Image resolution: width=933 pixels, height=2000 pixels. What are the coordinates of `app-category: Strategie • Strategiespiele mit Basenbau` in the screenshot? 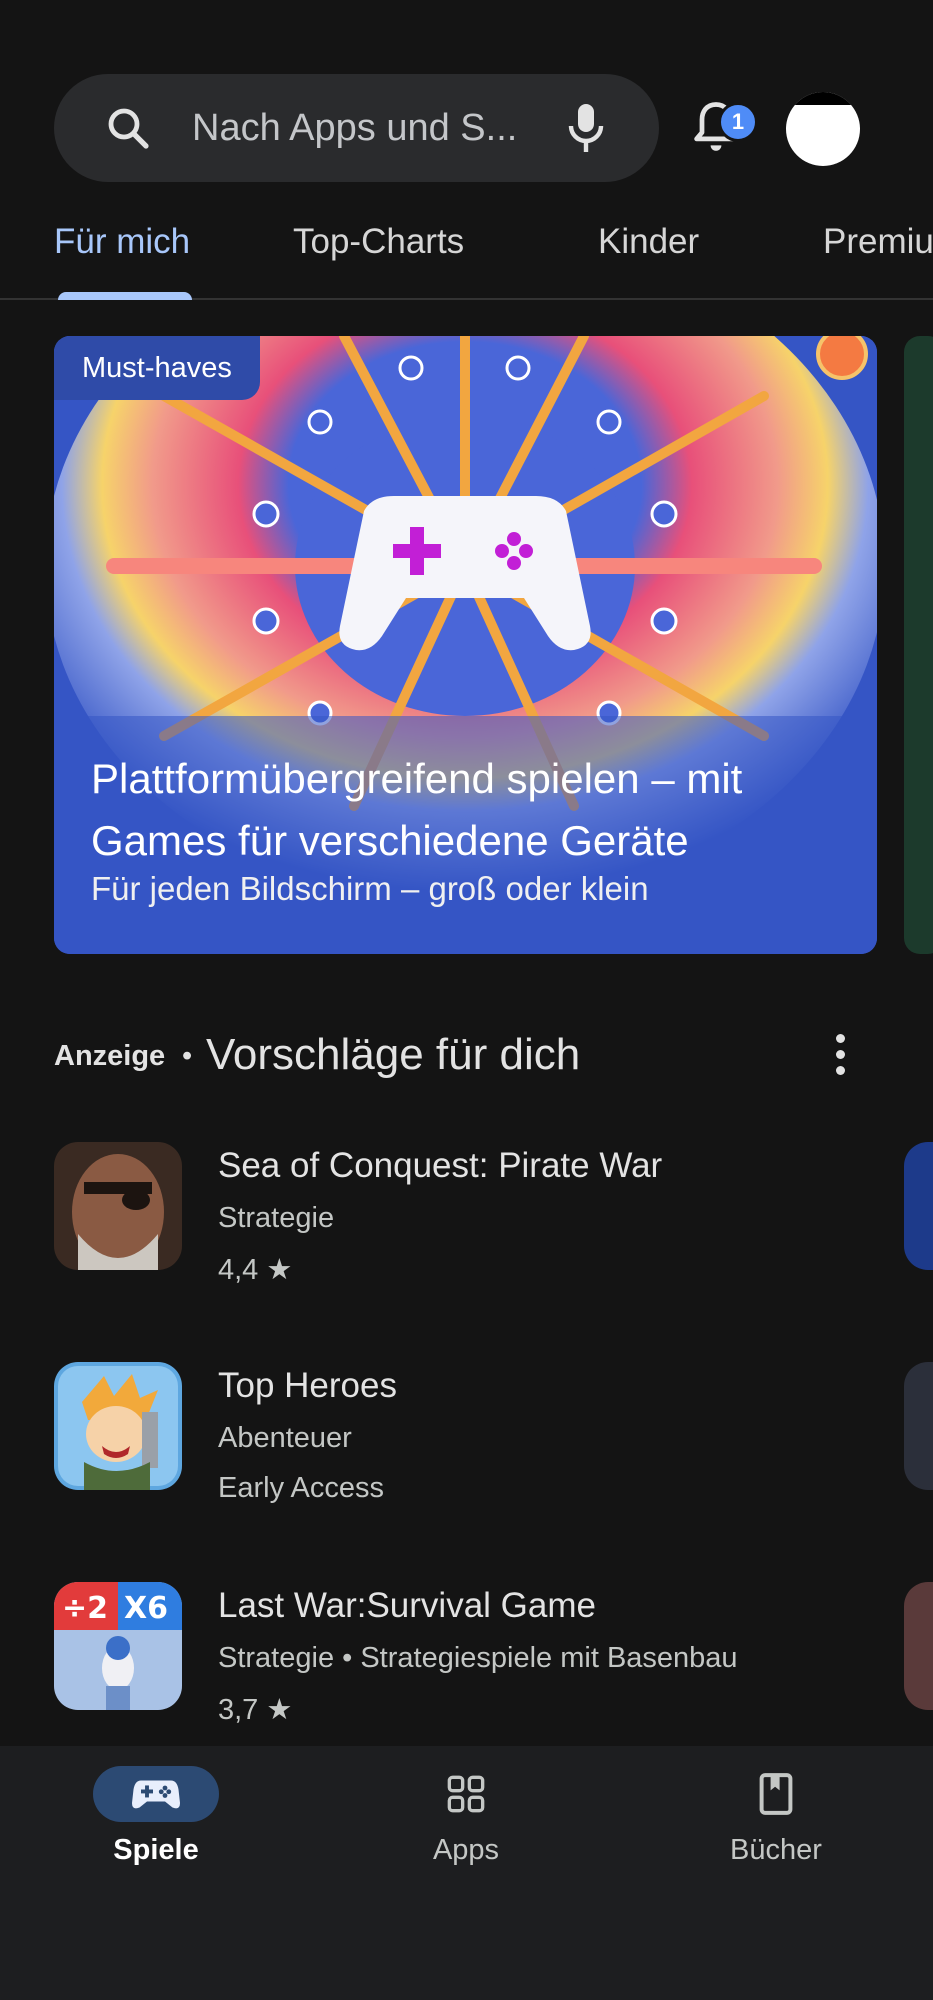 It's located at (478, 1658).